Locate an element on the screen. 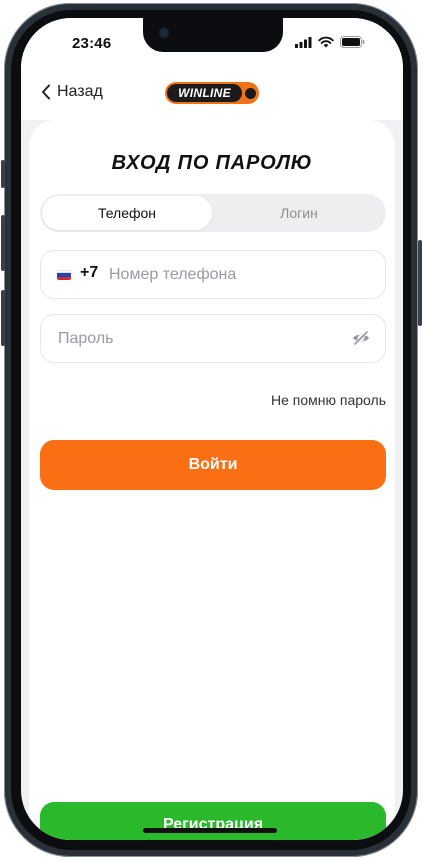  logo-text: WINLINE is located at coordinates (204, 93).